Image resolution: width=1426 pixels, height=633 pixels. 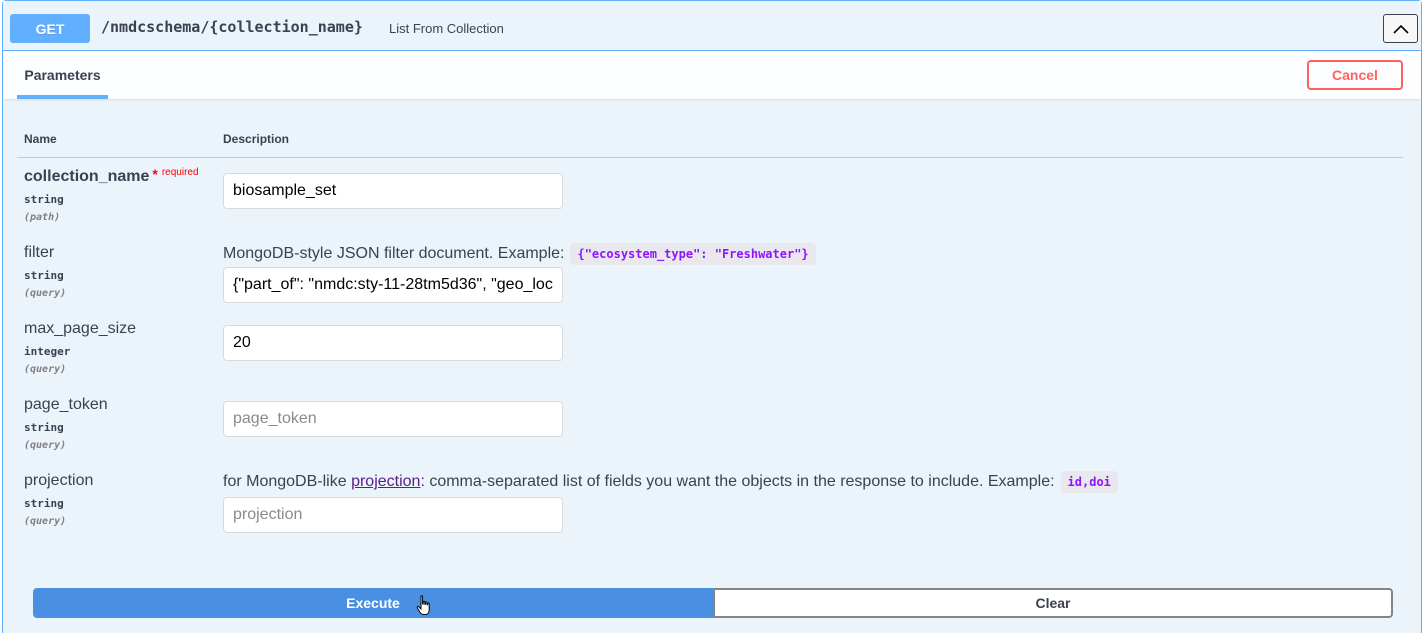 What do you see at coordinates (693, 254) in the screenshot?
I see `example-code: {"ecosystem_type": "Freshwater"}` at bounding box center [693, 254].